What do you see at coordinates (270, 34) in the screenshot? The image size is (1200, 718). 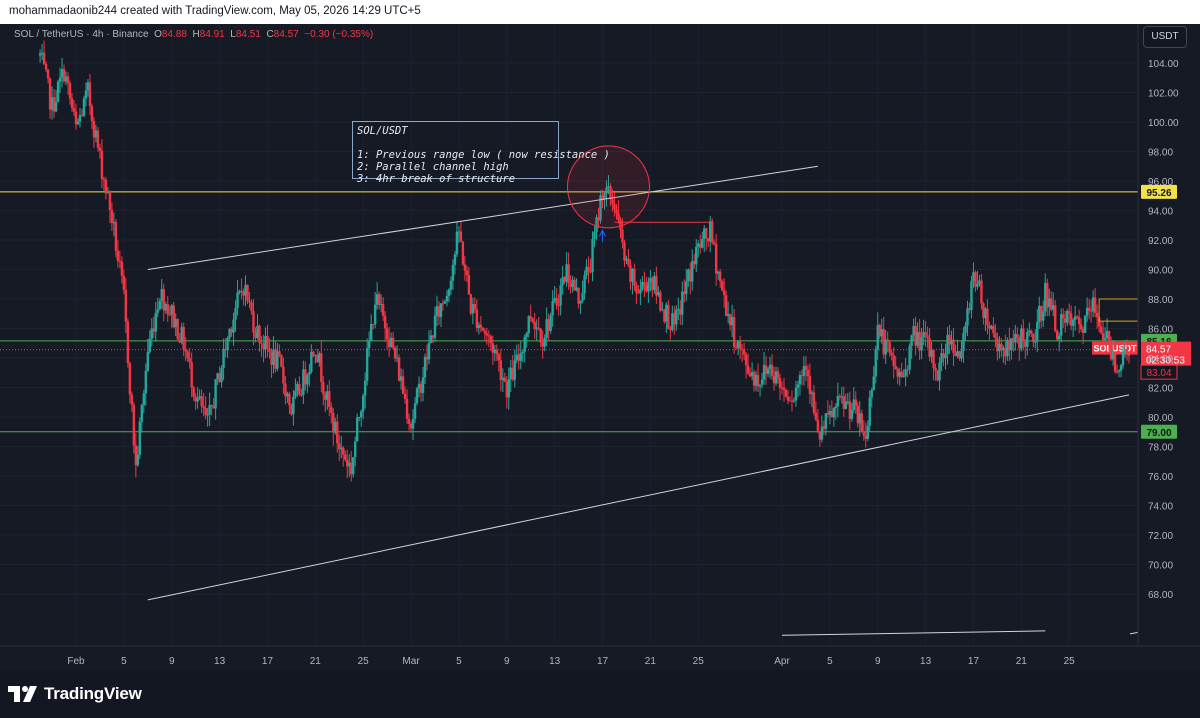 I see `close-label: C` at bounding box center [270, 34].